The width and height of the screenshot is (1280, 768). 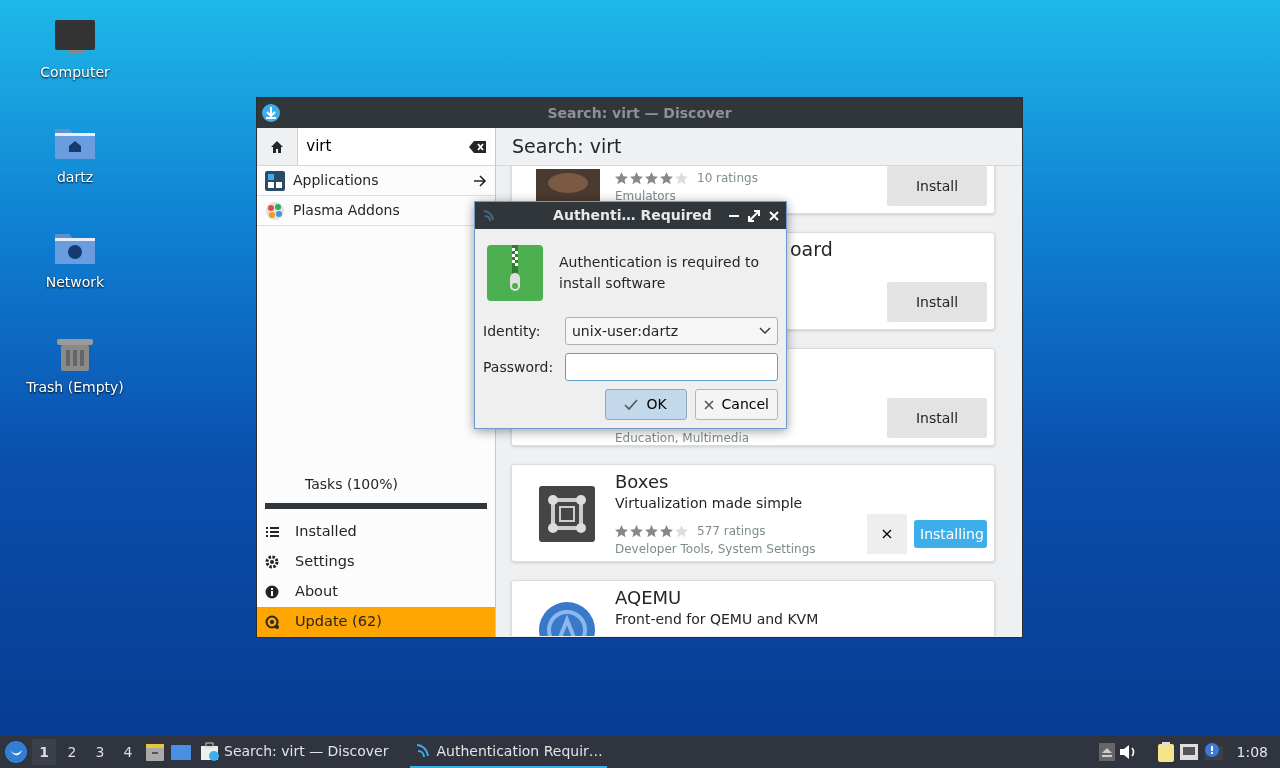 I want to click on cancel-button: ×, so click(x=887, y=534).